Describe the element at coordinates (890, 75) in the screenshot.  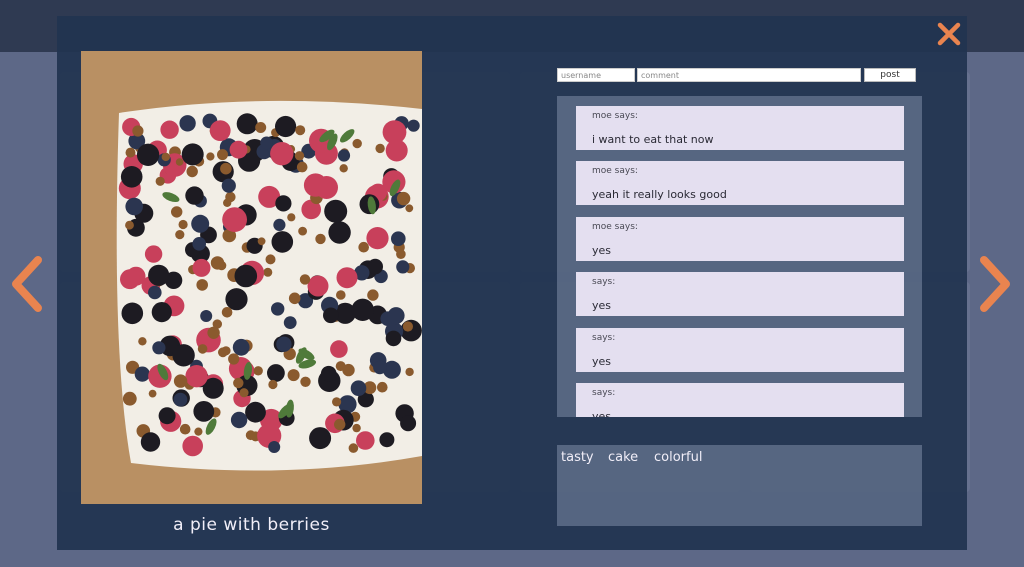
I see `post-button: post` at that location.